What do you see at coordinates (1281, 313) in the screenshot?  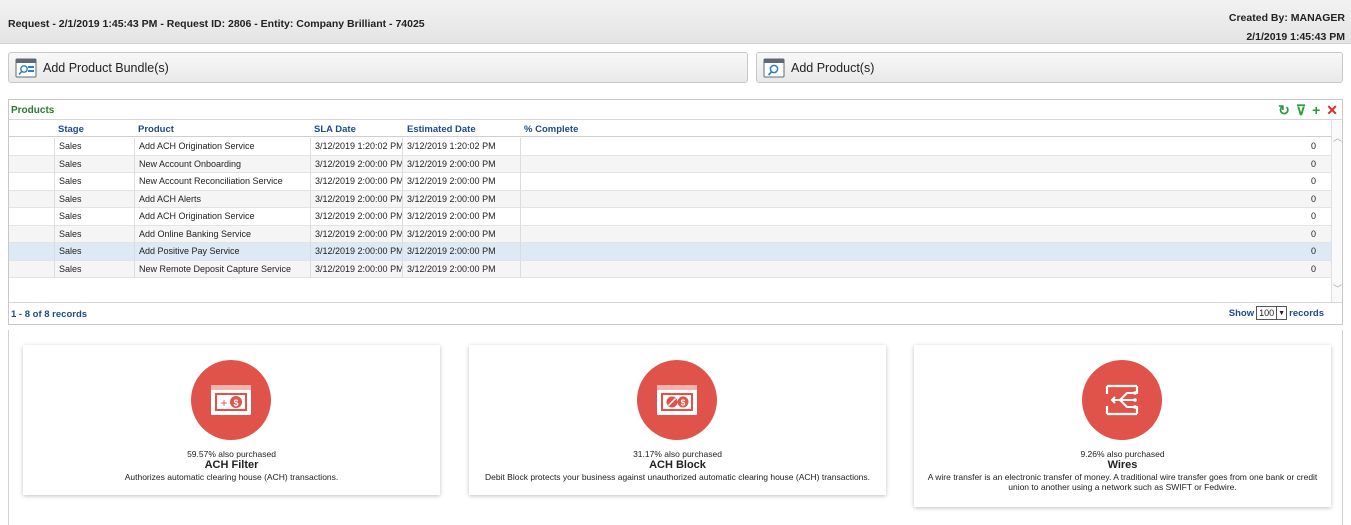 I see `chevron-down-icon: ▼` at bounding box center [1281, 313].